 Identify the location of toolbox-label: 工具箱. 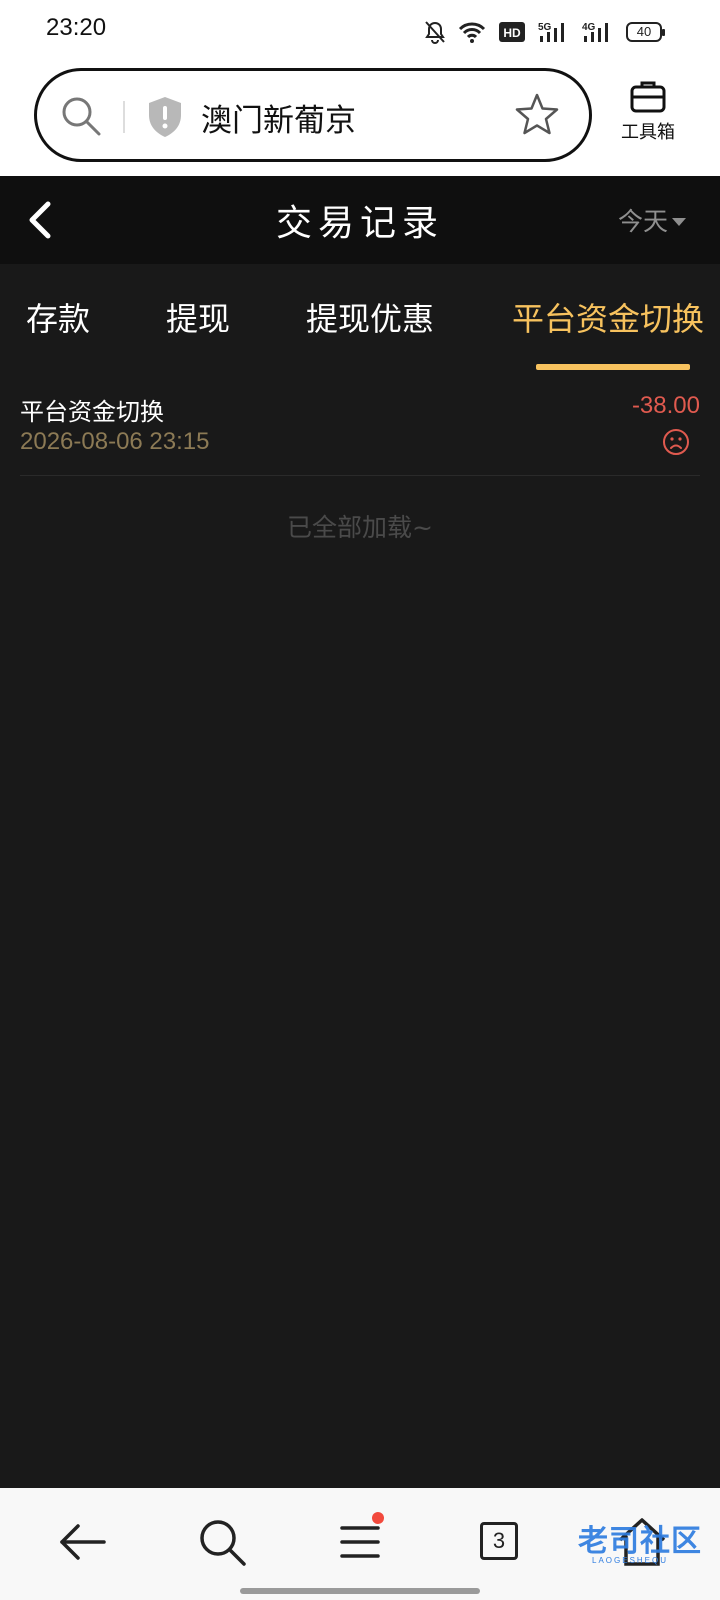
(648, 132).